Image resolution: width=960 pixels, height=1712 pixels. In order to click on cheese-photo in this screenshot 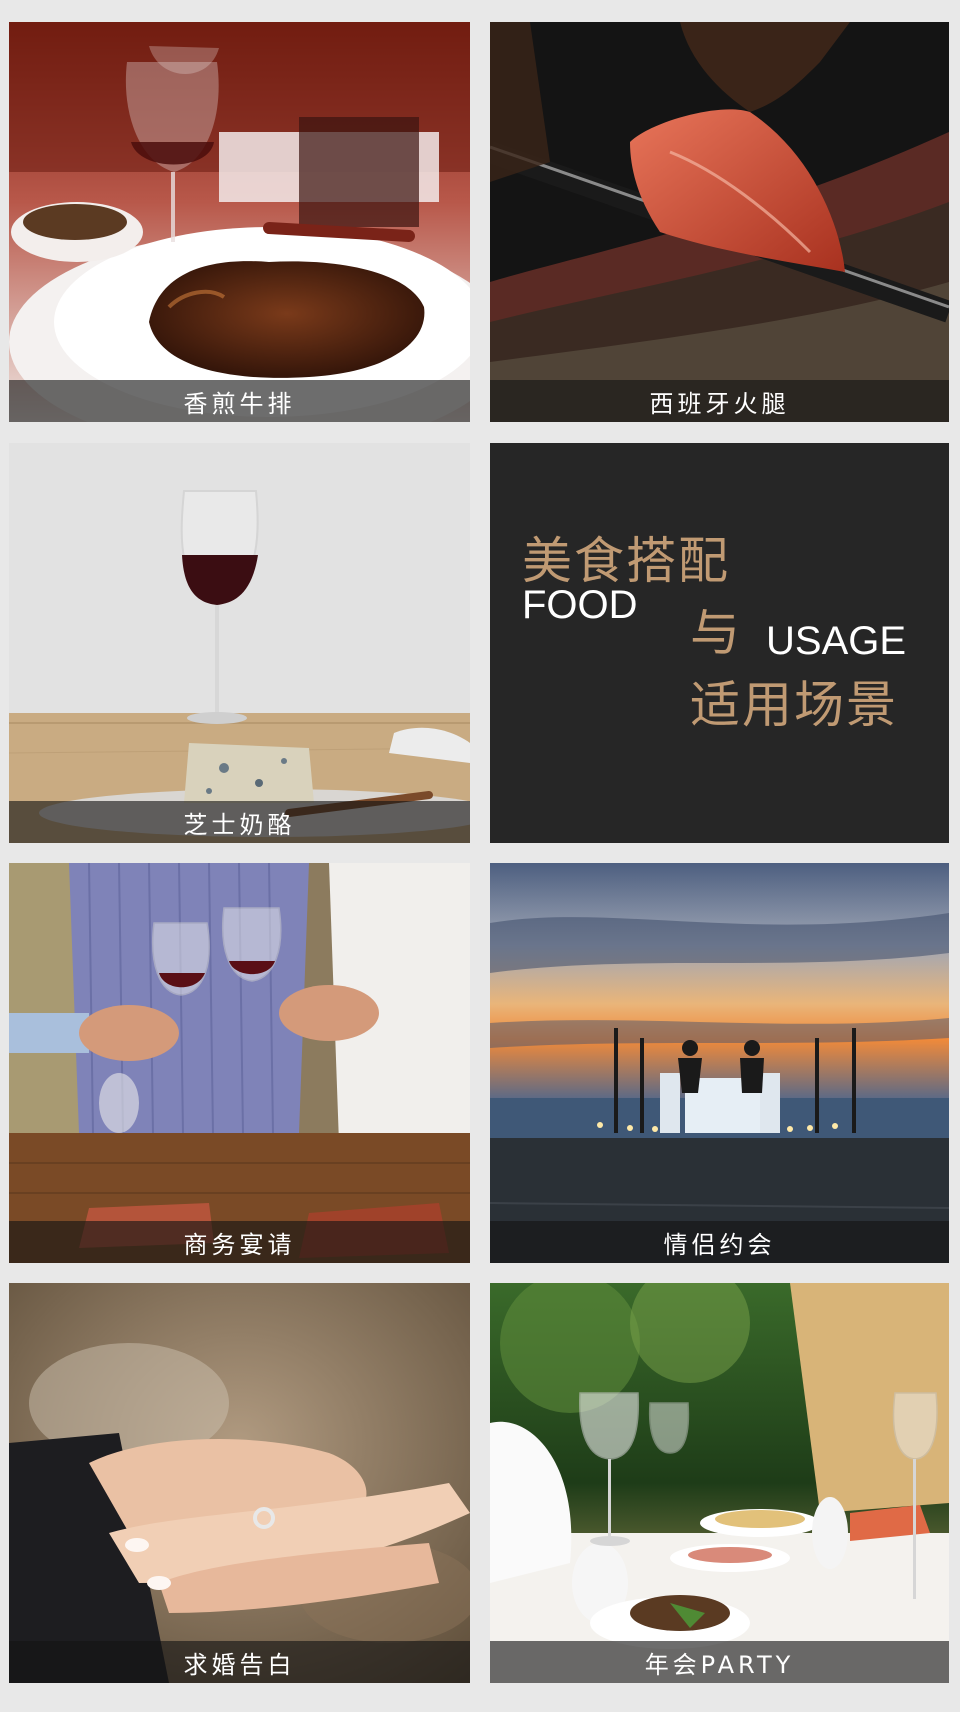, I will do `click(239, 643)`.